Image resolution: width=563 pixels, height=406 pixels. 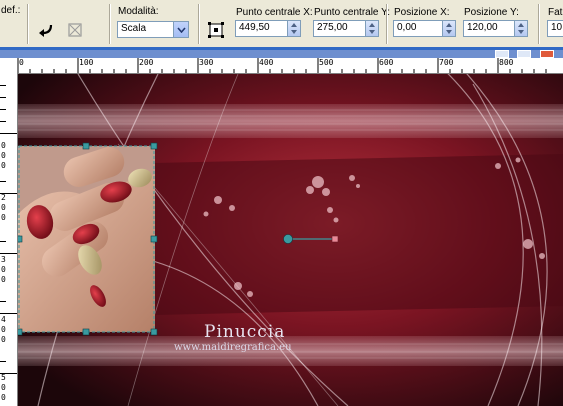 I want to click on watermark-title: Pinuccia, so click(x=245, y=332).